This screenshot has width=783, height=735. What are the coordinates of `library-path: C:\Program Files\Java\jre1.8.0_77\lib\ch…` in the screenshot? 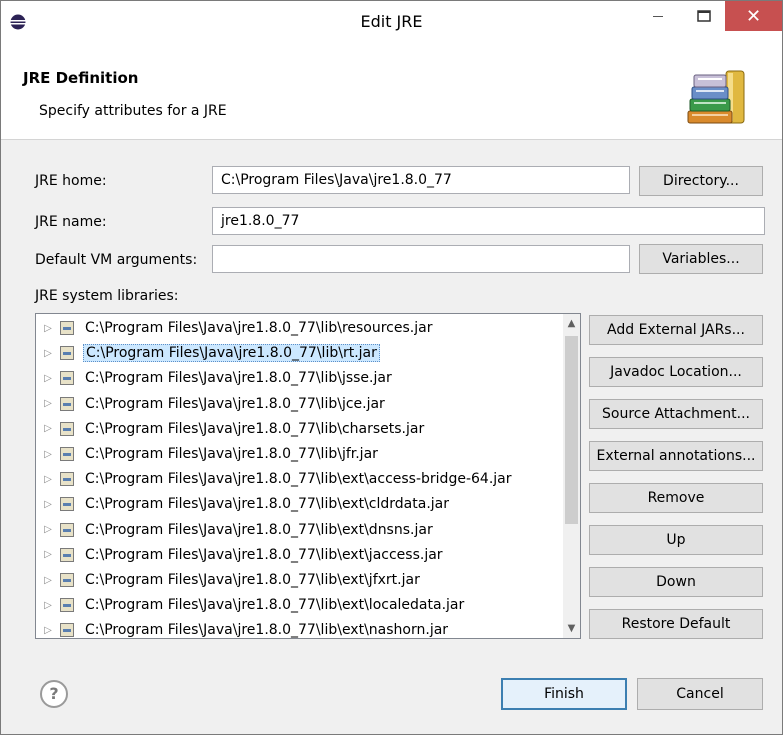 It's located at (255, 428).